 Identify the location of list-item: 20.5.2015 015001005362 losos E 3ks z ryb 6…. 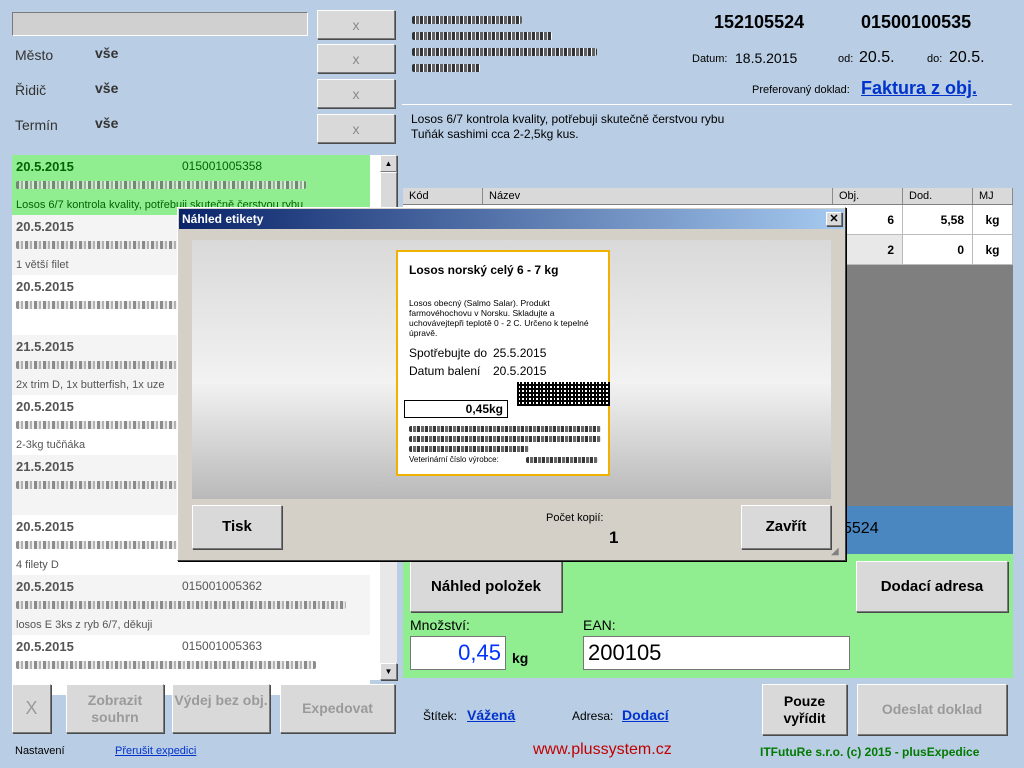
(191, 605).